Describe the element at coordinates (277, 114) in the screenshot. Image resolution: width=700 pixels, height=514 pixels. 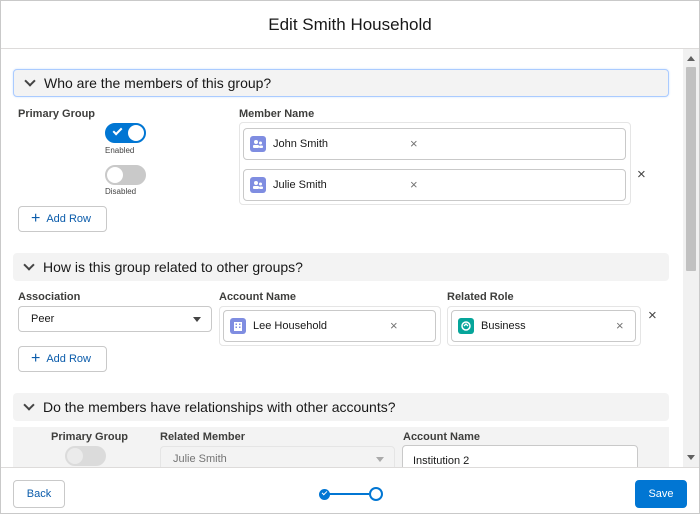
I see `member-name-column-label: Member Name` at that location.